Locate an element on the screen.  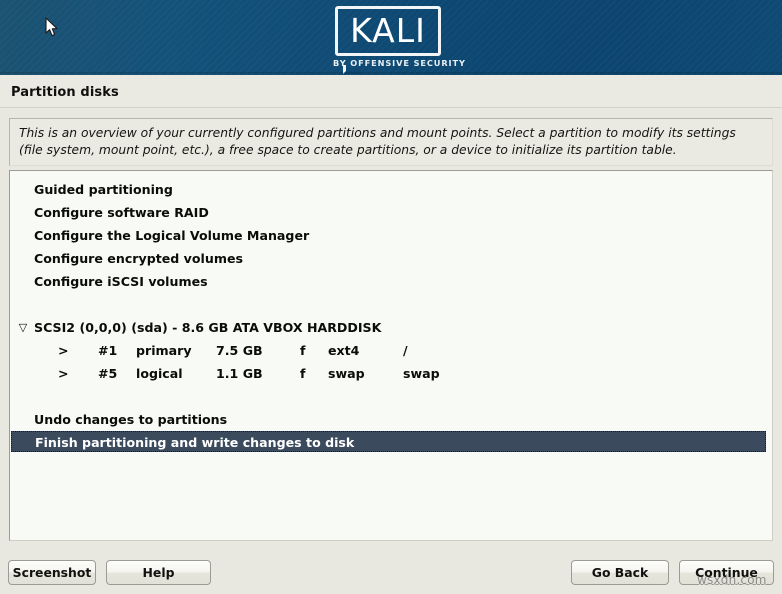
list-item-configure-iscsi-volumes: Configure iSCSI volumes is located at coordinates (391, 281).